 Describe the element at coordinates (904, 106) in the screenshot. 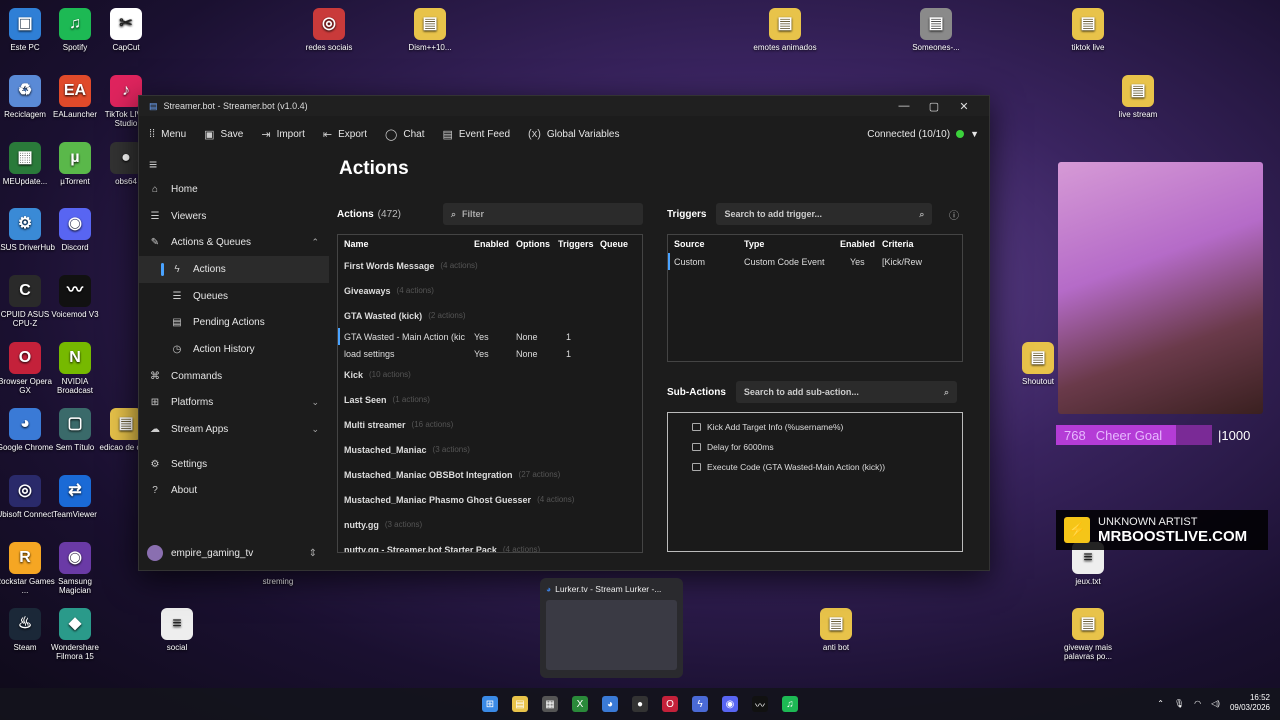

I see `minimize-button: —` at that location.